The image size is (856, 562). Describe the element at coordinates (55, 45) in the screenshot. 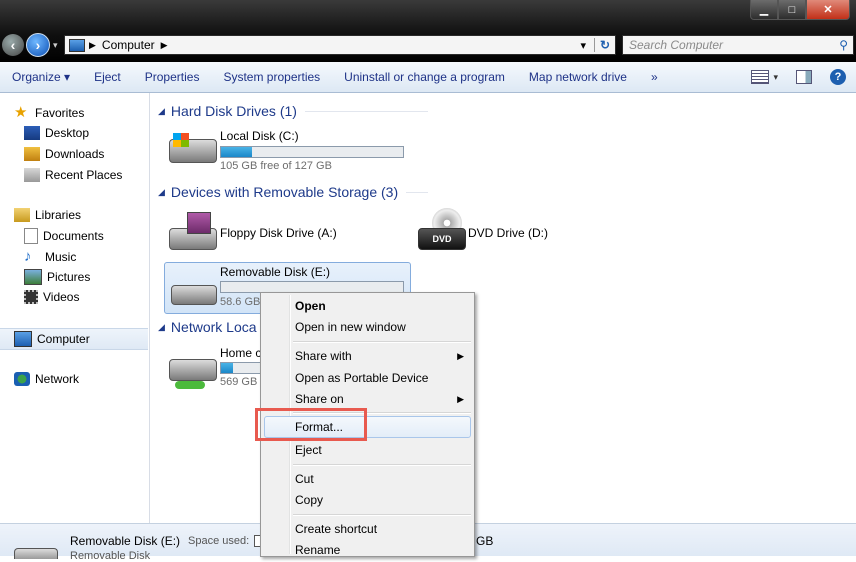

I see `recent-pages-icon: ▾` at that location.